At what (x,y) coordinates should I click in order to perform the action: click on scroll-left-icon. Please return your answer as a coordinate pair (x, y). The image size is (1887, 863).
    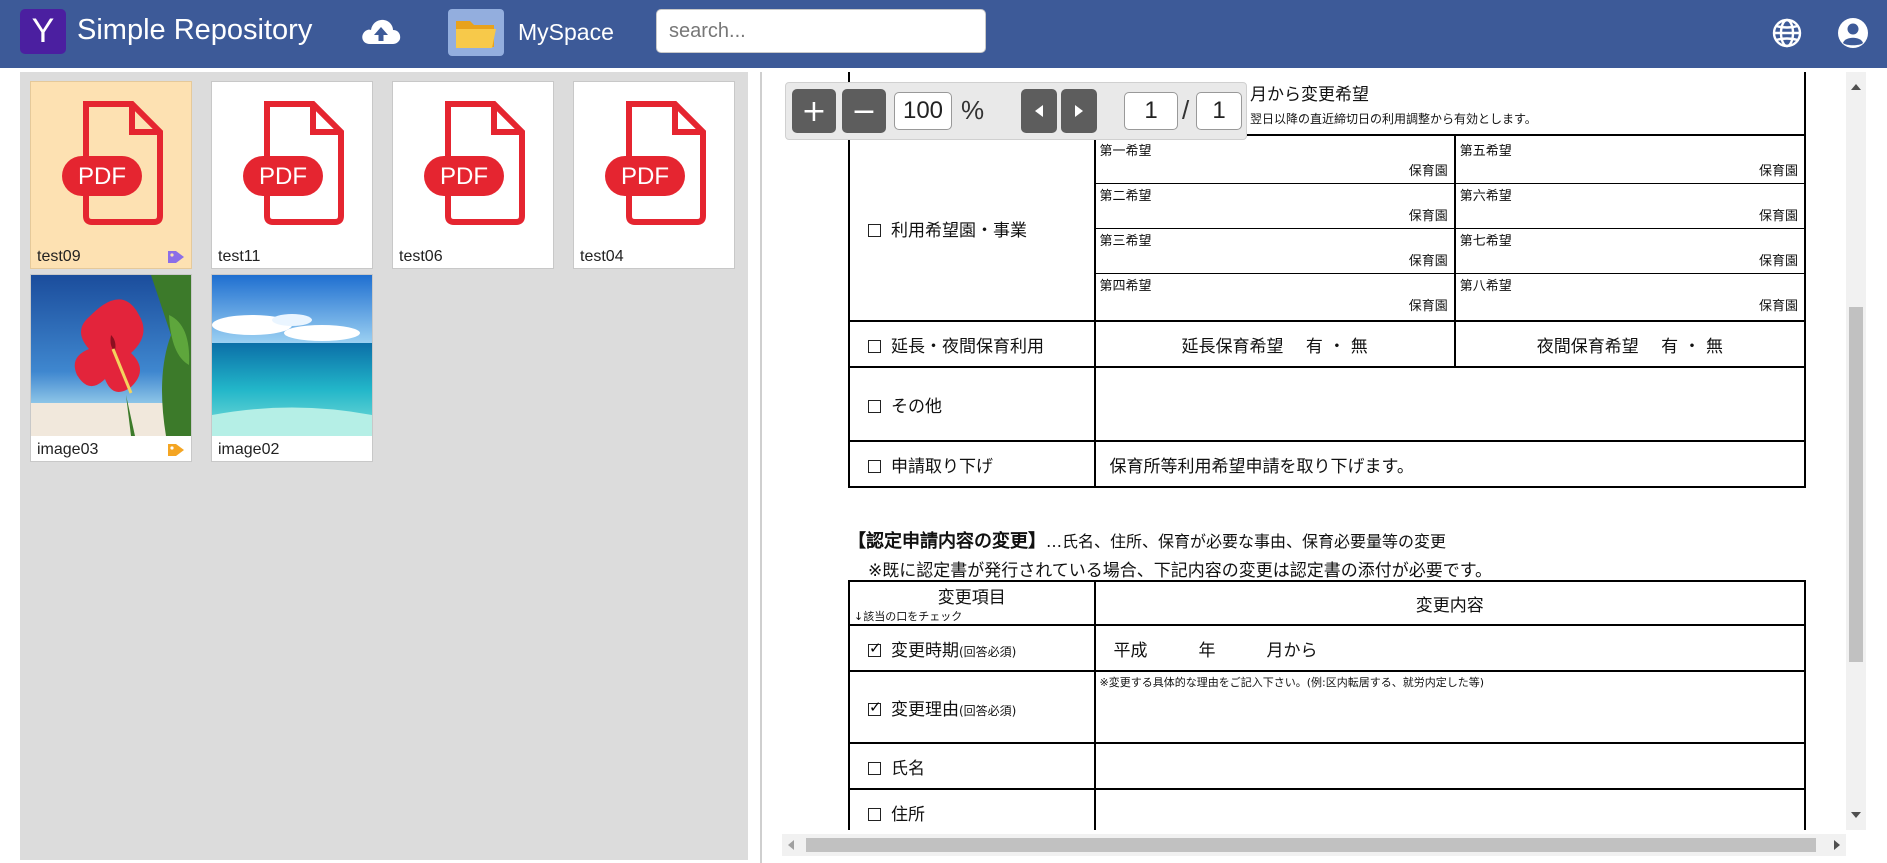
    Looking at the image, I should click on (791, 845).